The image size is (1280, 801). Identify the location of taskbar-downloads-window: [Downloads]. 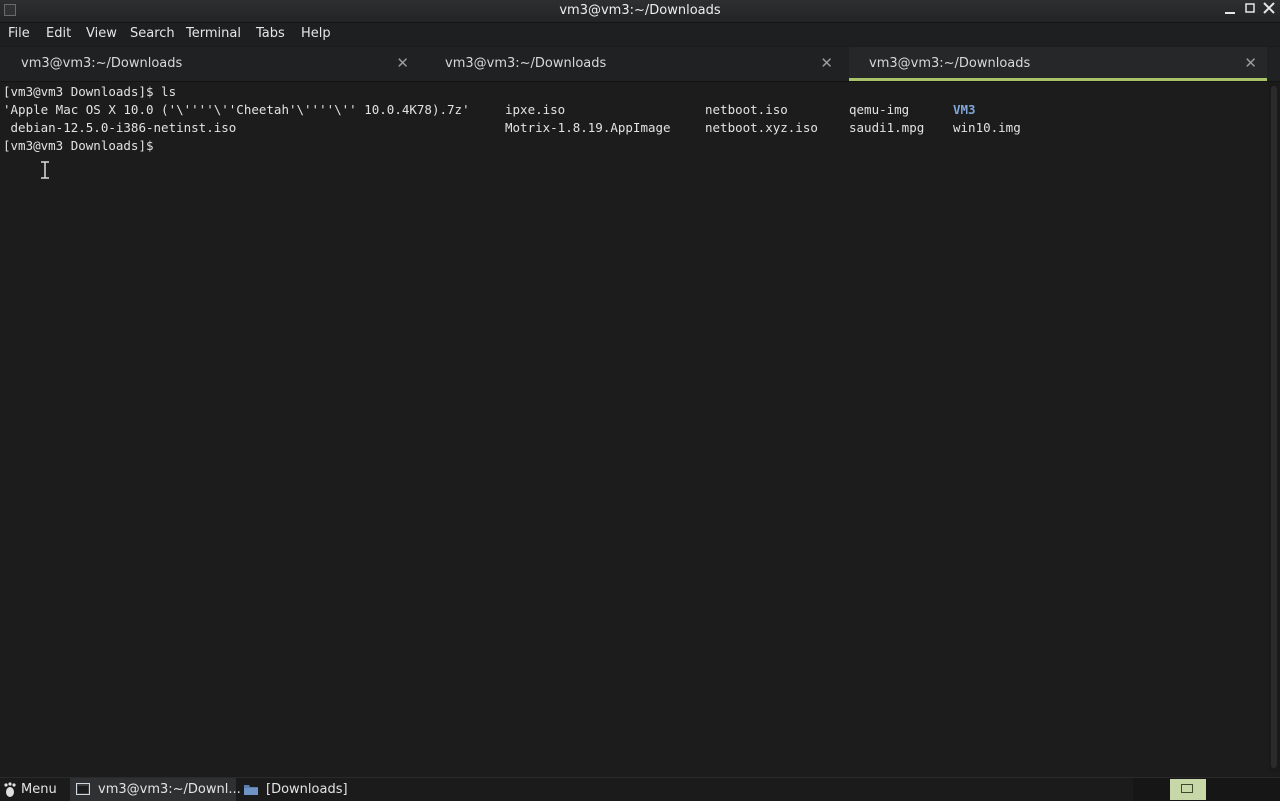
(305, 789).